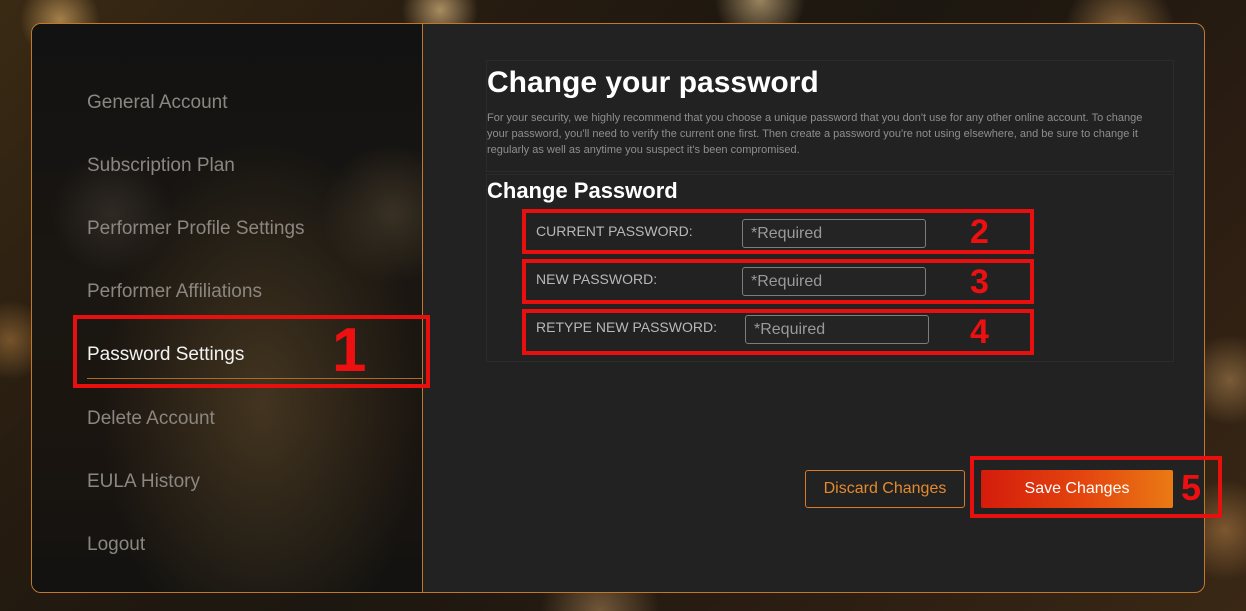 This screenshot has width=1246, height=611. What do you see at coordinates (979, 332) in the screenshot?
I see `annotation-number-4: 4` at bounding box center [979, 332].